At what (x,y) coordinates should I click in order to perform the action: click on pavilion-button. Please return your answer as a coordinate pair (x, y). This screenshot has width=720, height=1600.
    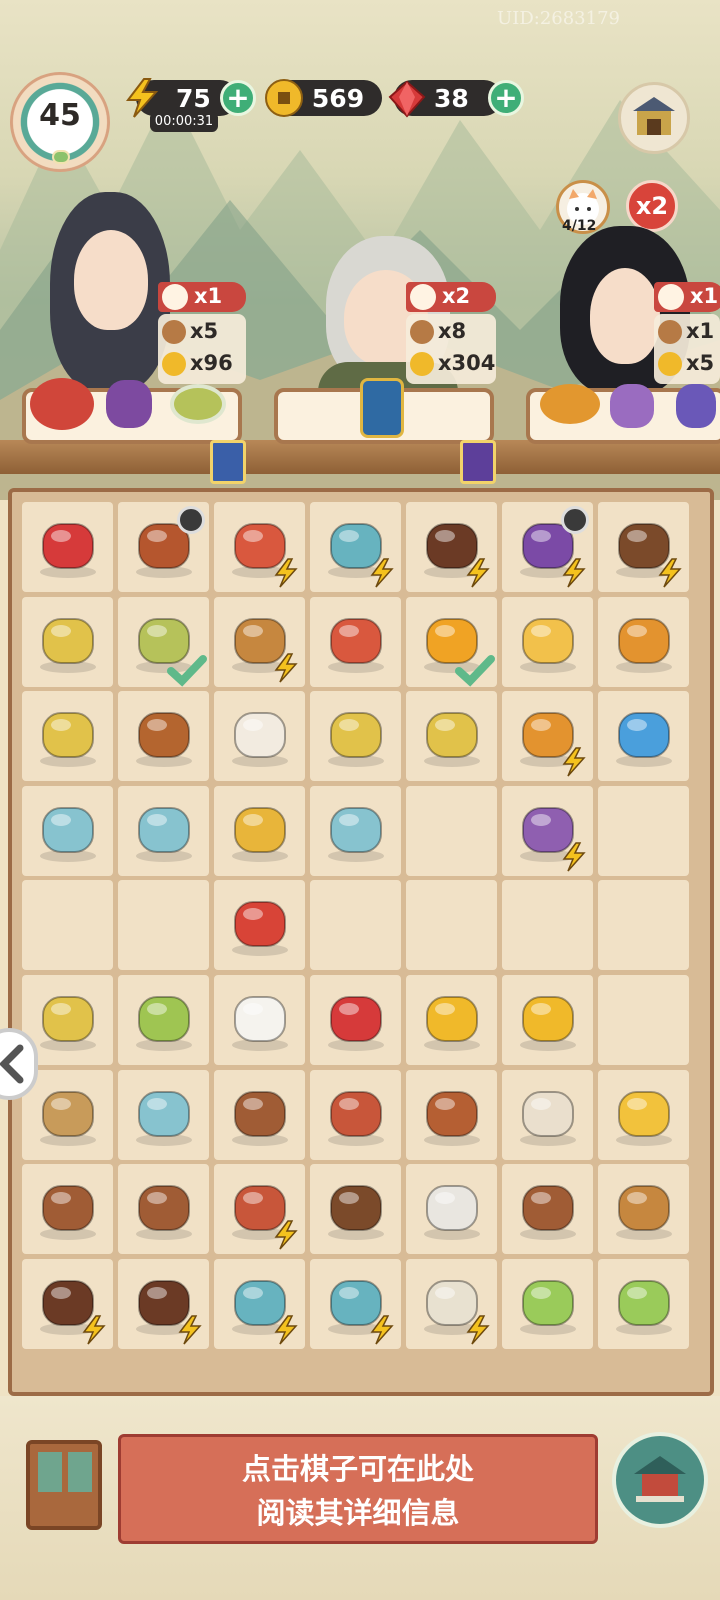
    Looking at the image, I should click on (660, 1480).